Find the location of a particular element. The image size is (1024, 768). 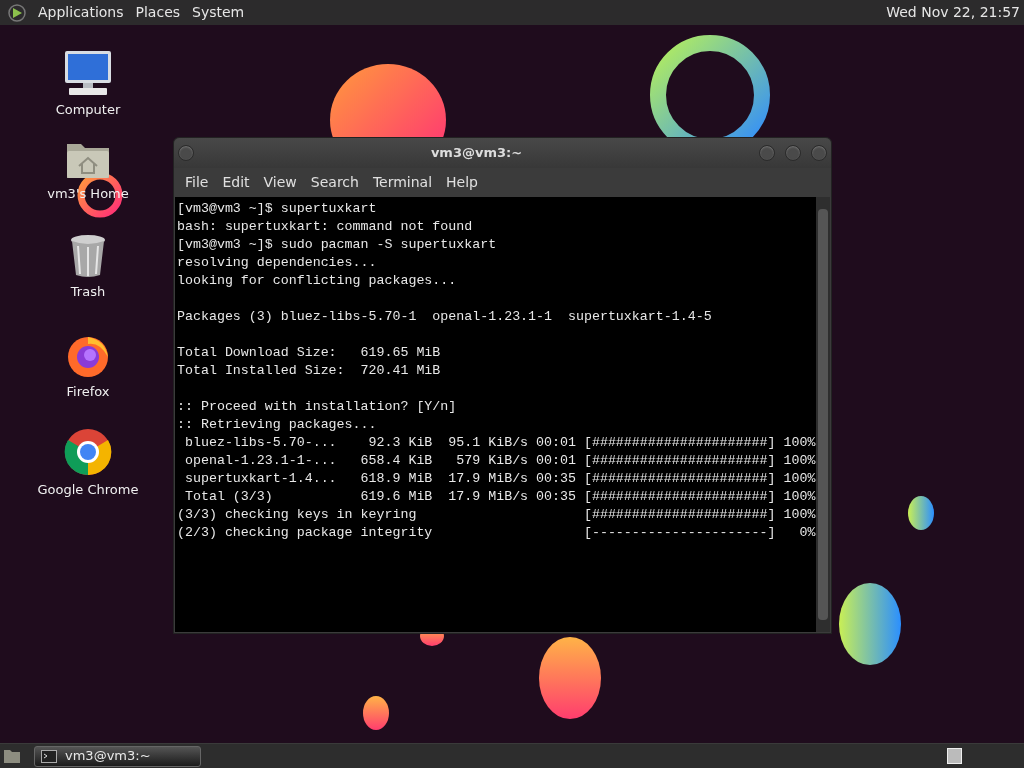

terminal-line: [vm3@vm3 ~]$ supertuxkart is located at coordinates (277, 209).